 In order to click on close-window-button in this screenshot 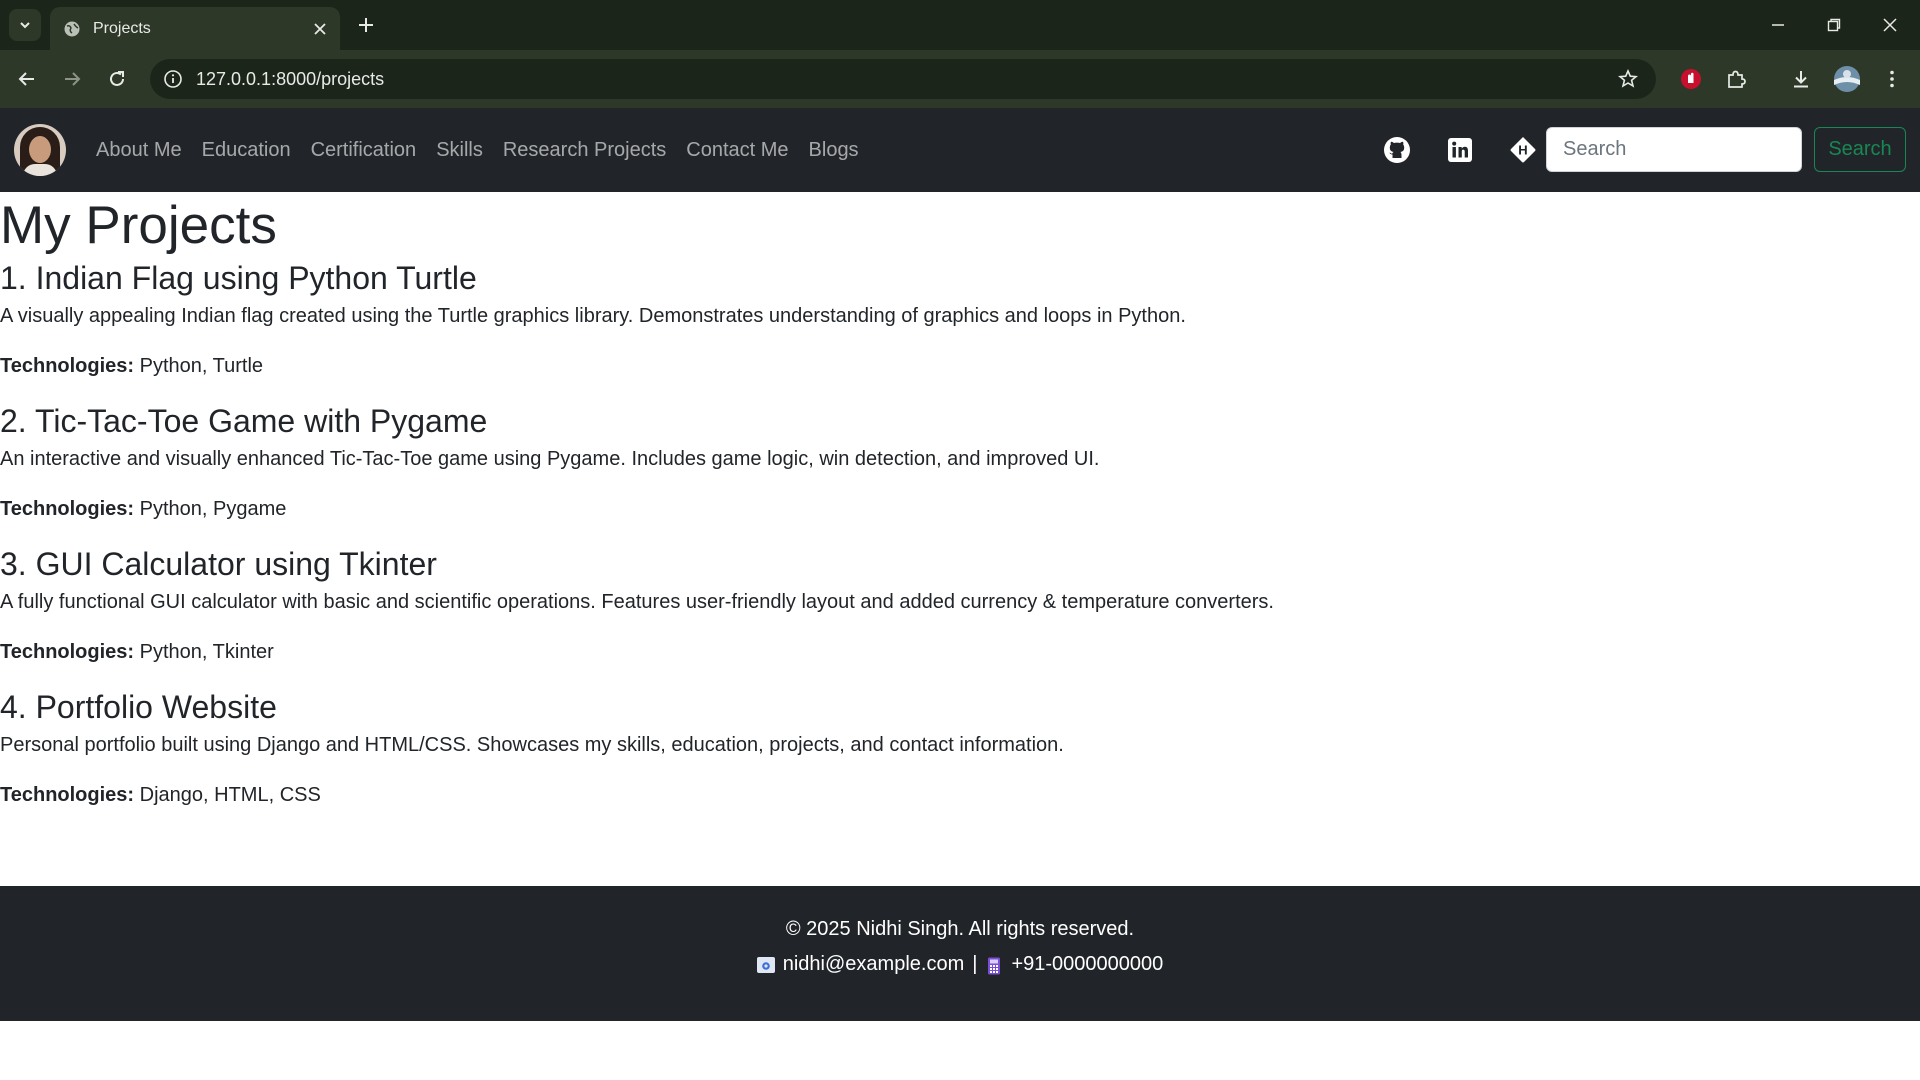, I will do `click(1890, 25)`.